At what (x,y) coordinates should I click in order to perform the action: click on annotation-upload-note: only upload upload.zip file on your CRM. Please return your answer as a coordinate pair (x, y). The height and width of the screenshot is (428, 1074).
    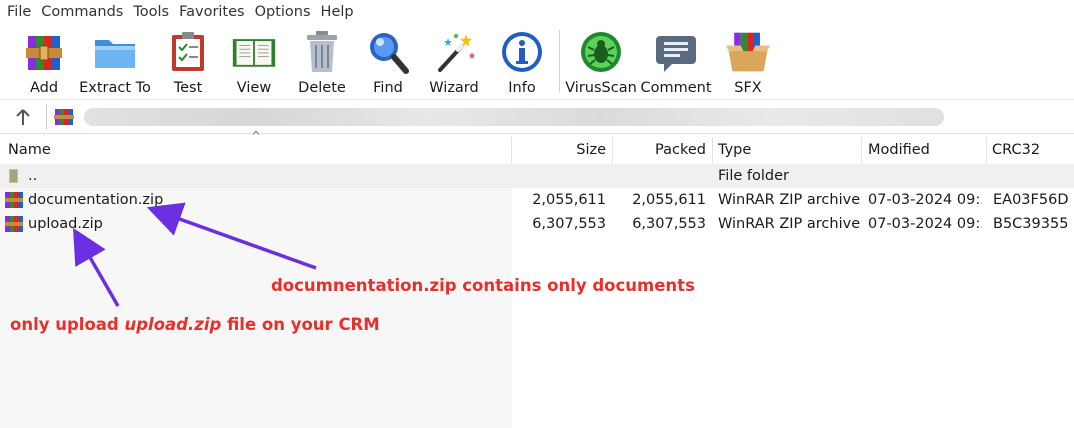
    Looking at the image, I should click on (195, 324).